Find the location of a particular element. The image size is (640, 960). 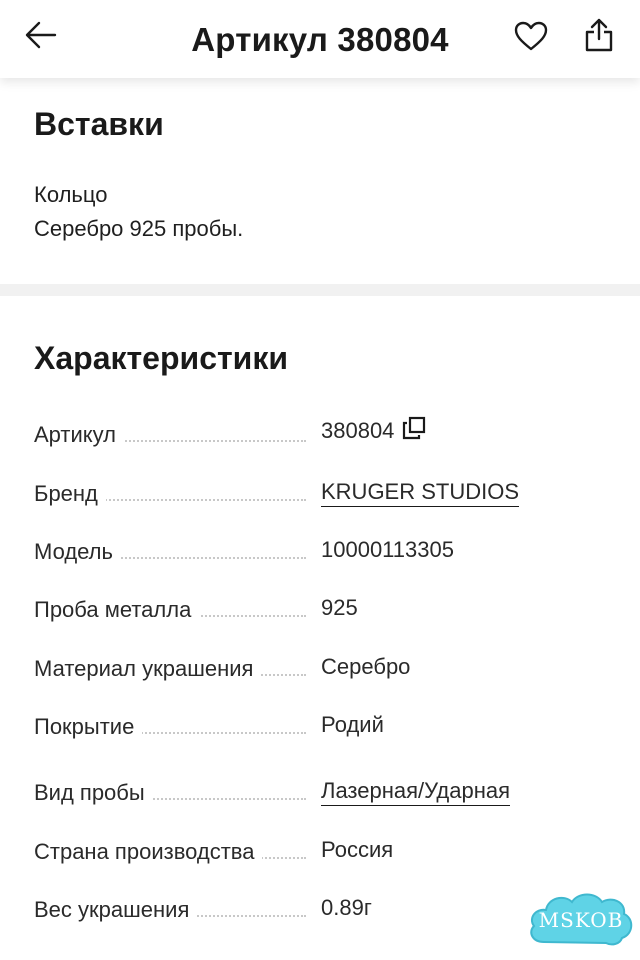

heart-icon is located at coordinates (531, 36).